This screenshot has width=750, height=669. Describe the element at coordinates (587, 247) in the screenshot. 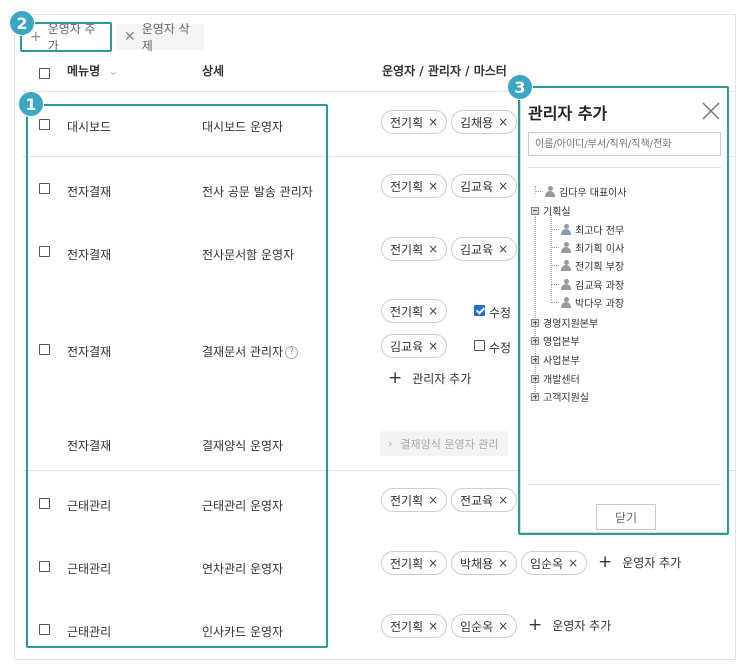

I see `tree-person: 최기획 이사` at that location.